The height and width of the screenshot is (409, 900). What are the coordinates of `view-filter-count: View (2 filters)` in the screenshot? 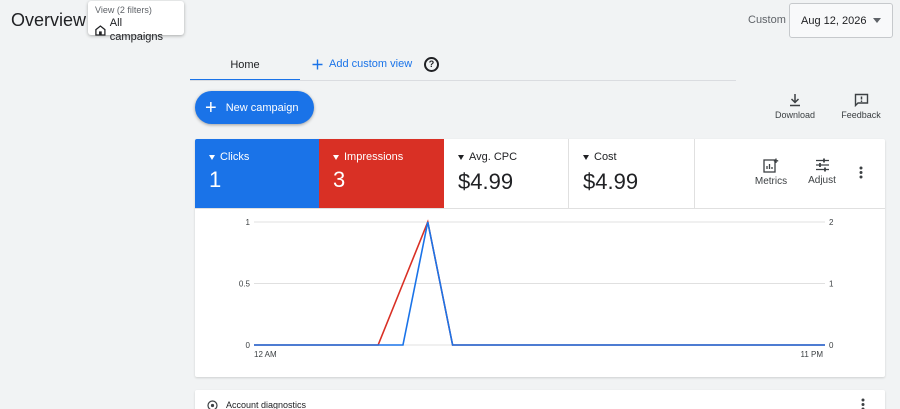 It's located at (123, 10).